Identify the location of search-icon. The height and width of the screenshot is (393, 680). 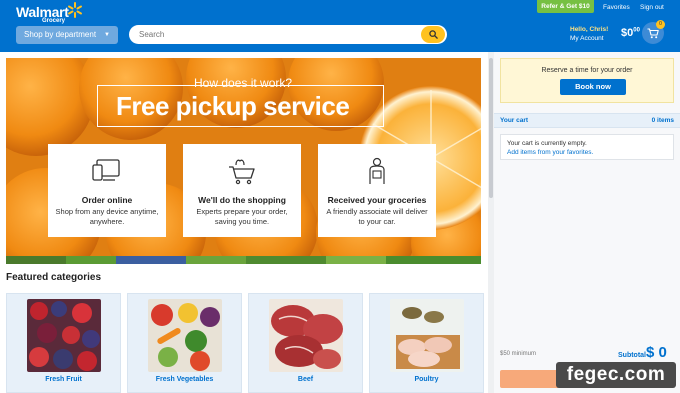
(433, 34).